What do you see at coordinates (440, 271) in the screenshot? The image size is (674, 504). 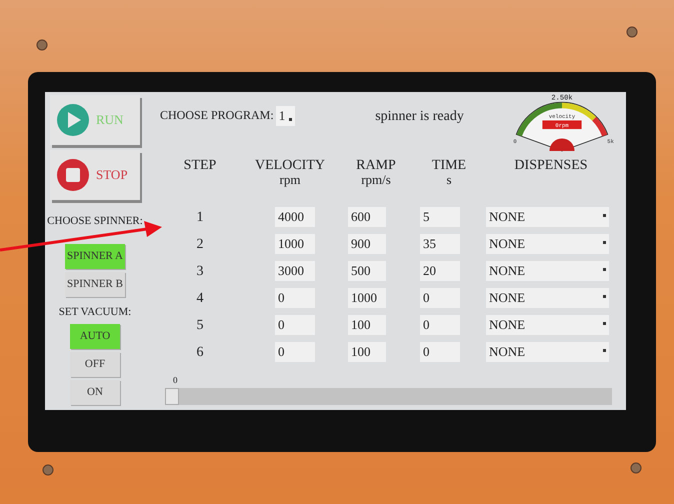 I see `time-input: 20` at bounding box center [440, 271].